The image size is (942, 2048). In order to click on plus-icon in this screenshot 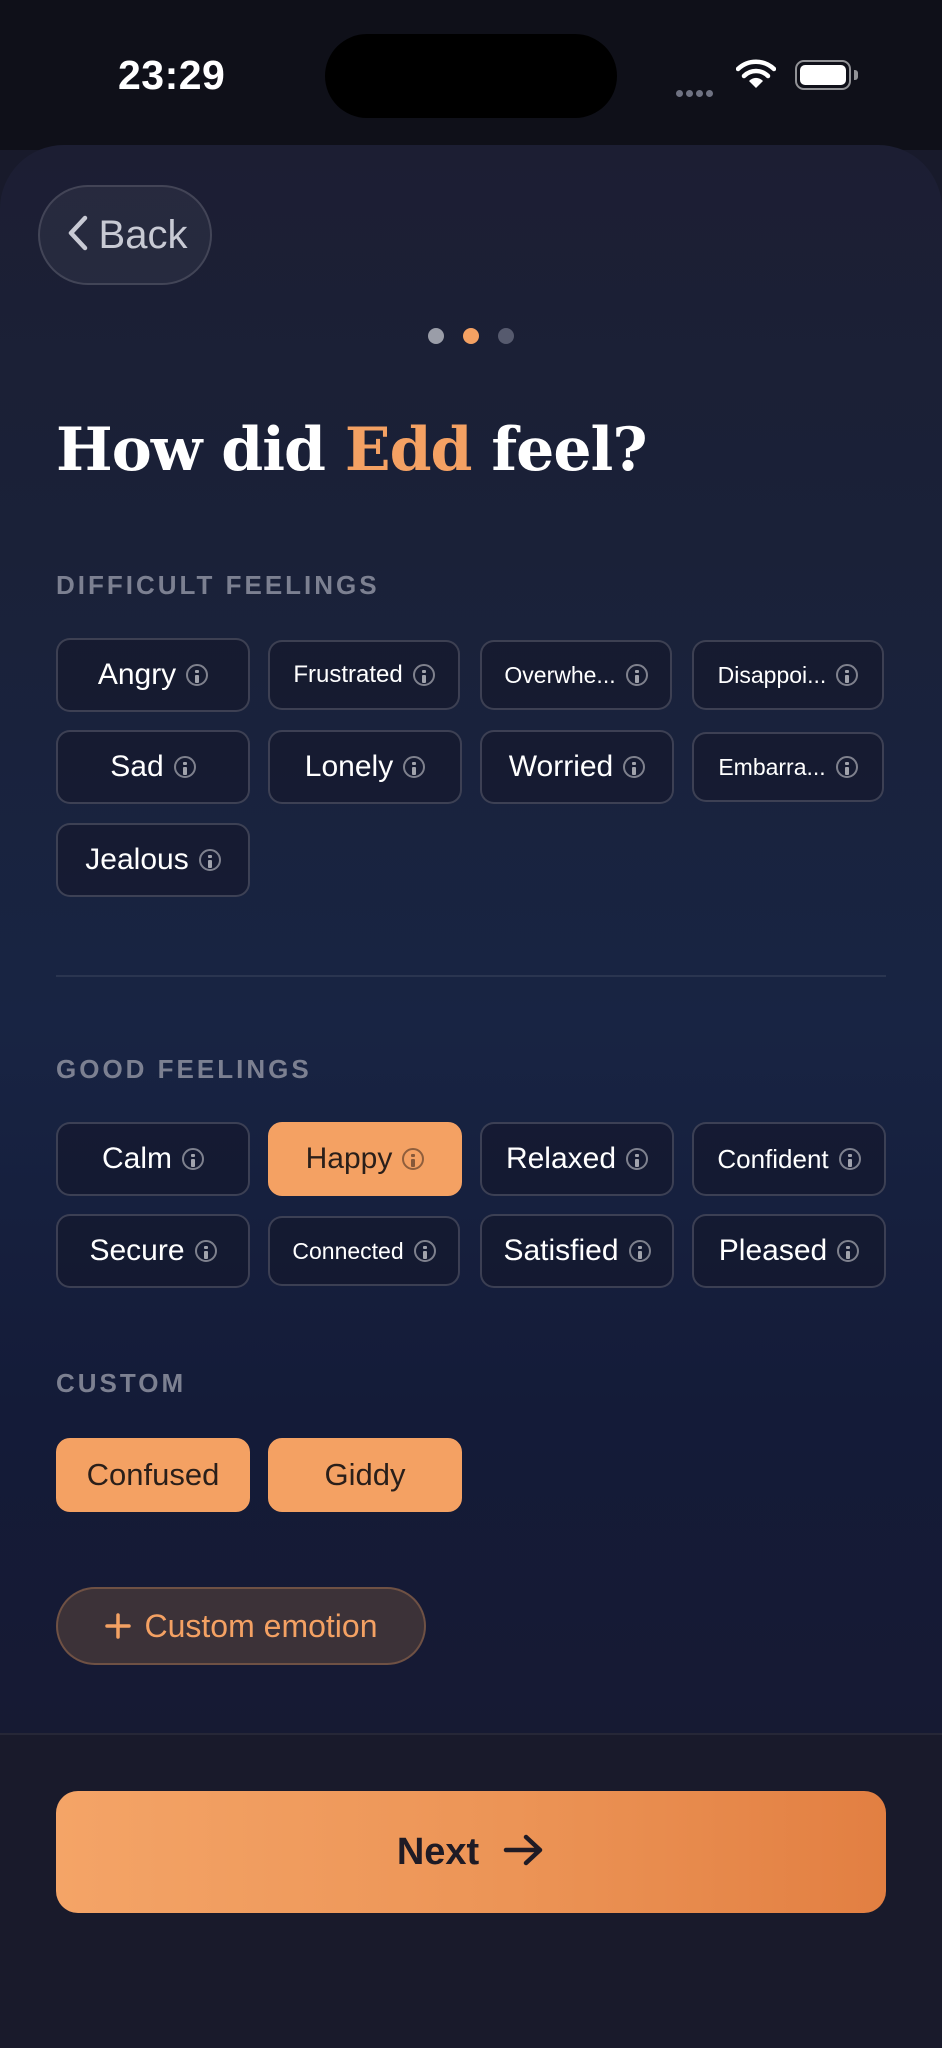, I will do `click(117, 1626)`.